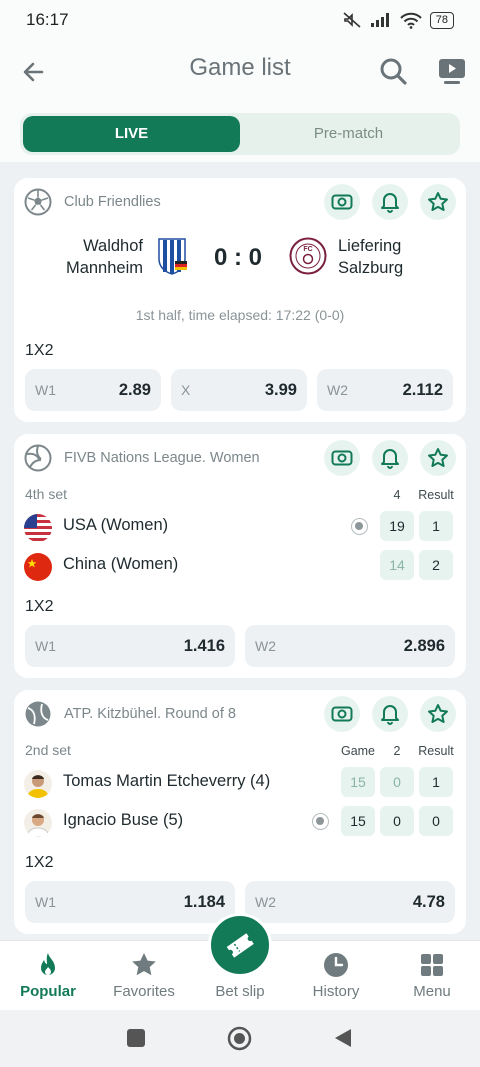  Describe the element at coordinates (38, 567) in the screenshot. I see `flag-china-icon` at that location.